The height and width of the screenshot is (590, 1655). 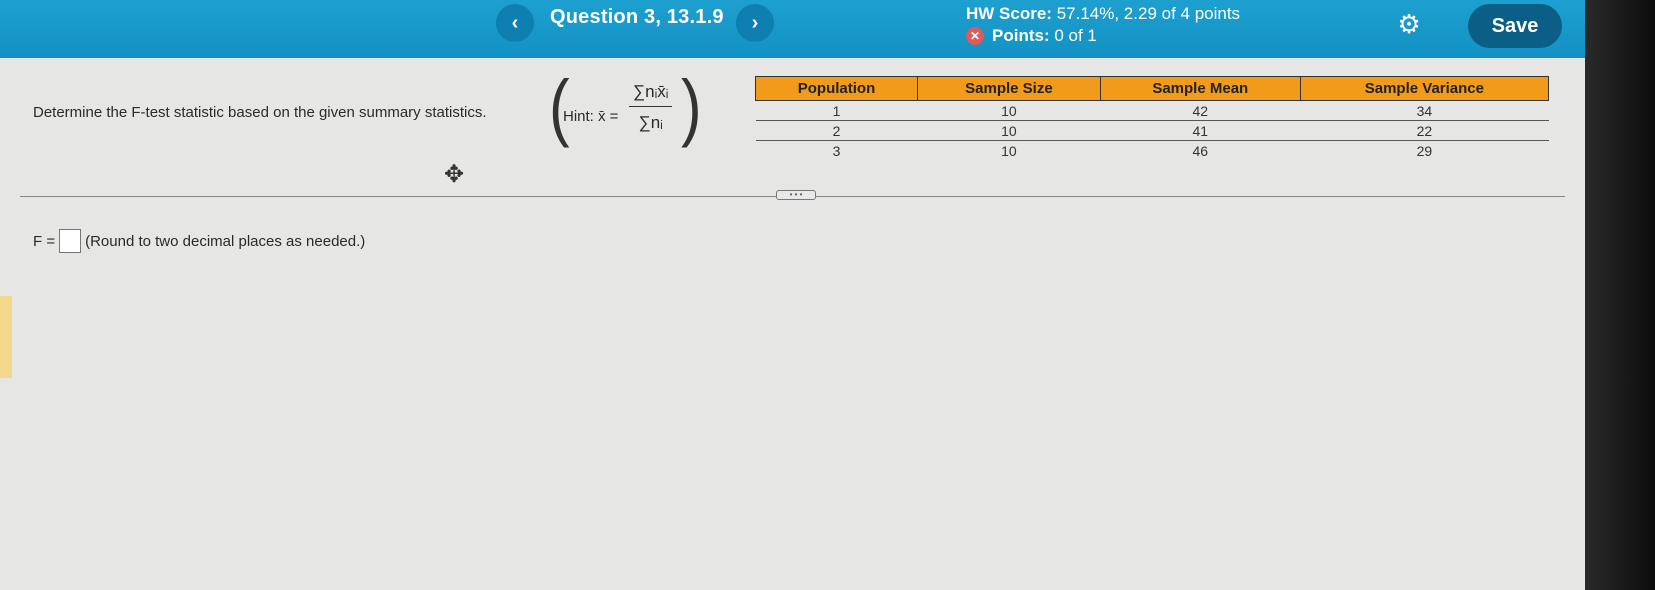 What do you see at coordinates (1424, 88) in the screenshot?
I see `header-sample-variance: Sample Variance` at bounding box center [1424, 88].